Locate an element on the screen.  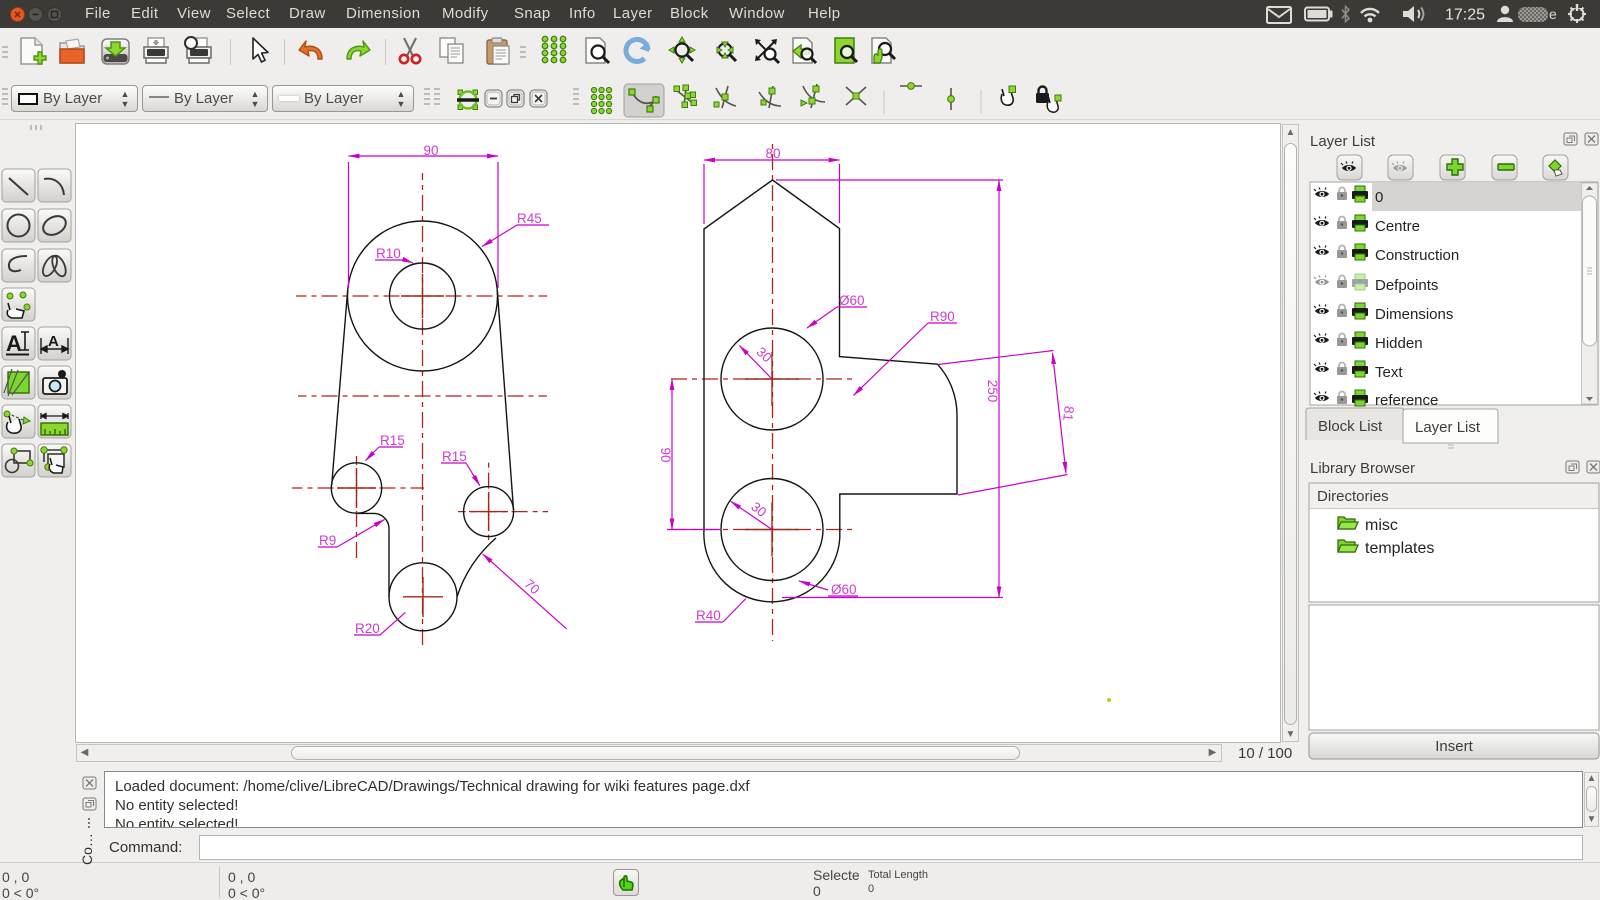
svg-text: reference is located at coordinates (1406, 400).